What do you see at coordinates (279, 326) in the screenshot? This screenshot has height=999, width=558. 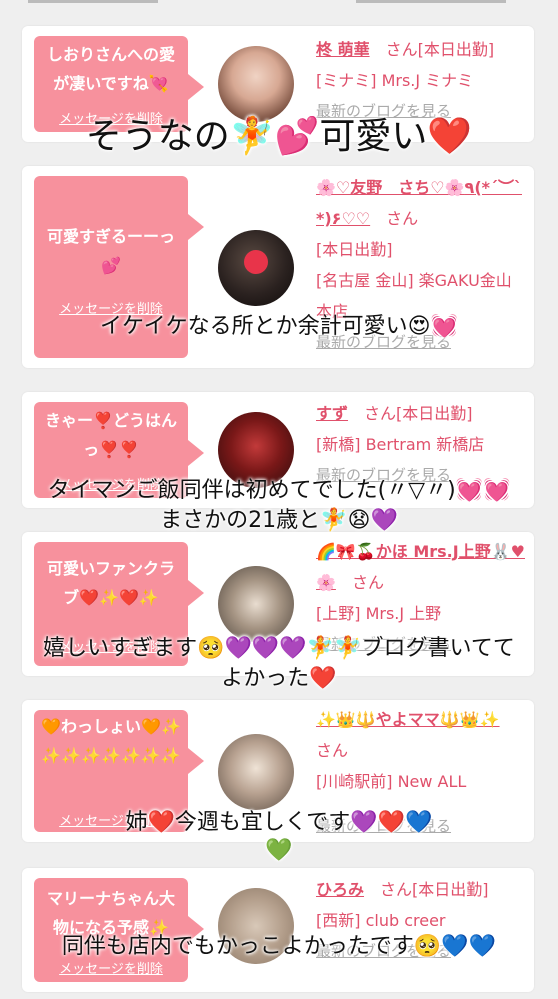 I see `overlay-caption: イケイケなる所とか余計可愛い😍💓` at bounding box center [279, 326].